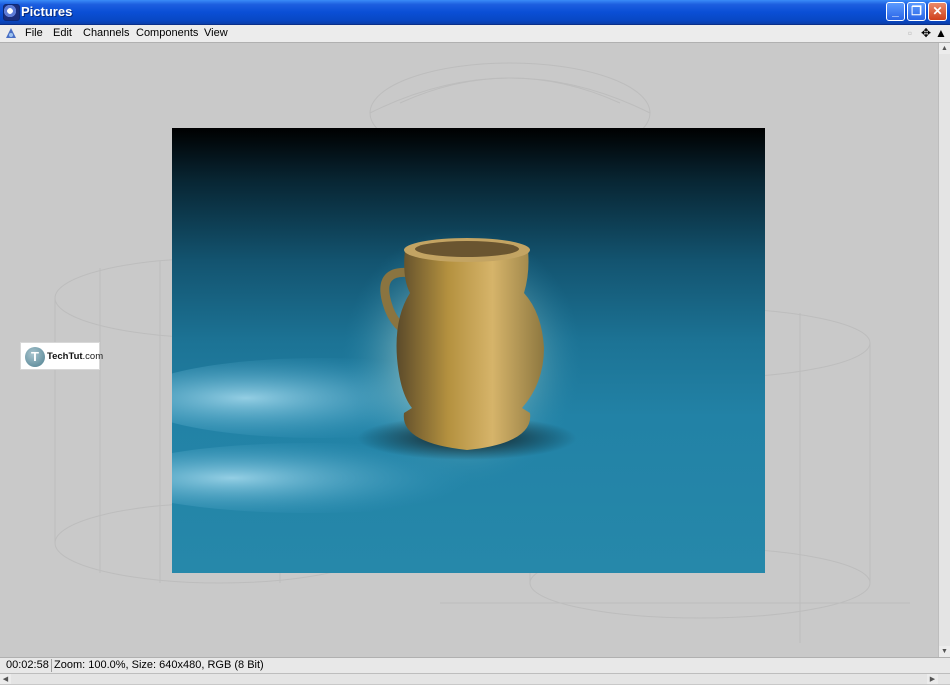  Describe the element at coordinates (941, 33) in the screenshot. I see `navigate-icon: ▲` at that location.